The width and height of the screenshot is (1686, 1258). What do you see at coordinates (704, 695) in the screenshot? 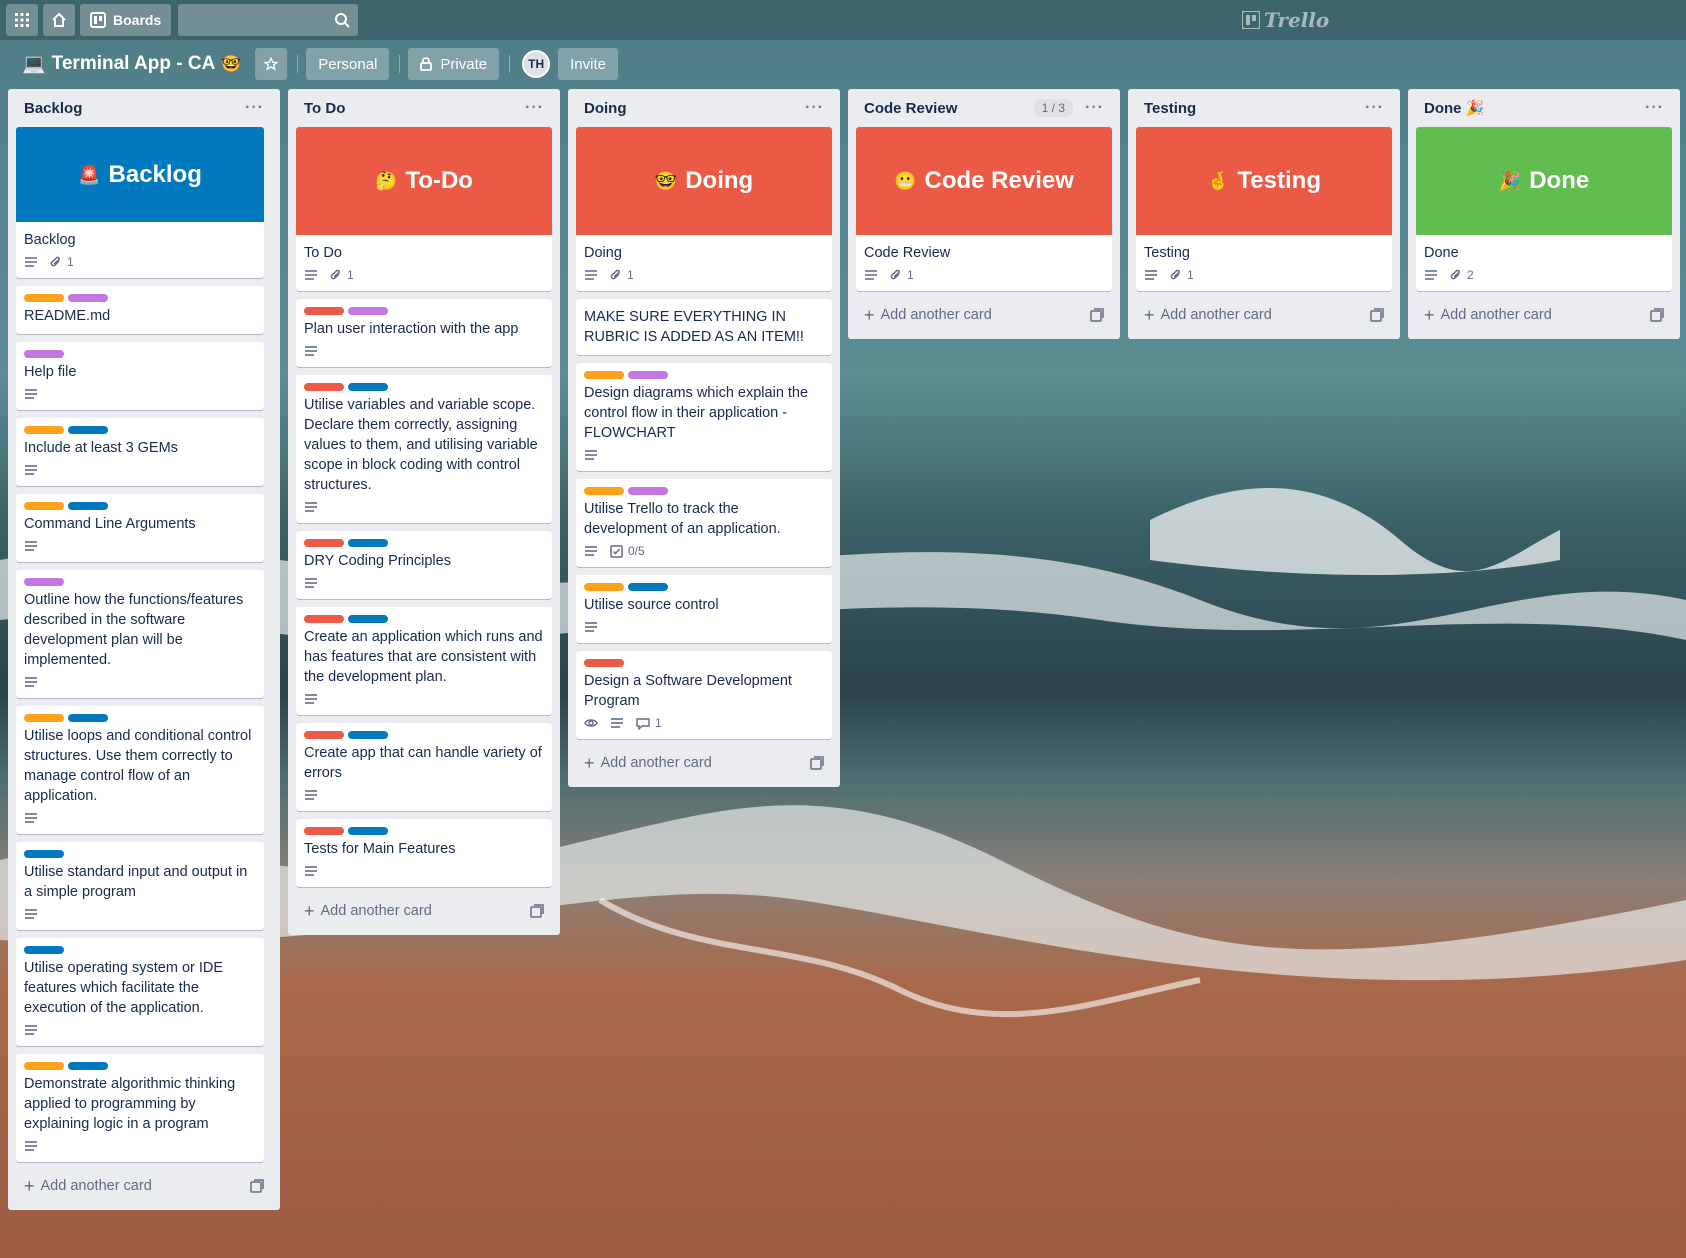
I see `list-card: Design a Software Development Program 1` at bounding box center [704, 695].